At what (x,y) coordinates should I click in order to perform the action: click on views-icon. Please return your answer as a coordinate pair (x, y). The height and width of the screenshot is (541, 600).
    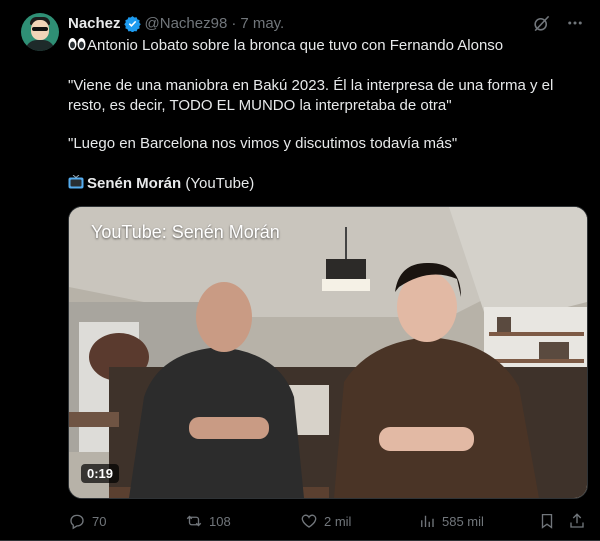
    Looking at the image, I should click on (427, 521).